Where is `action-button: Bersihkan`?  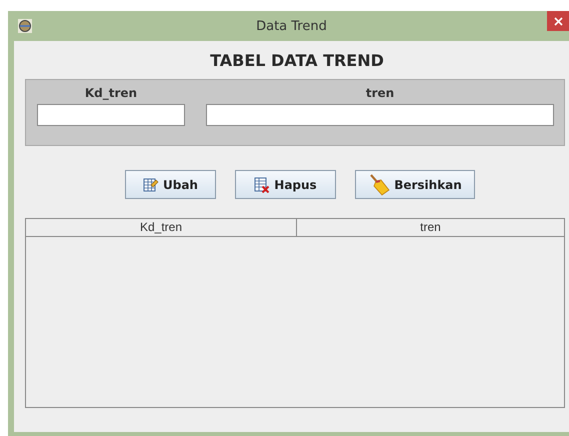
action-button: Bersihkan is located at coordinates (415, 184).